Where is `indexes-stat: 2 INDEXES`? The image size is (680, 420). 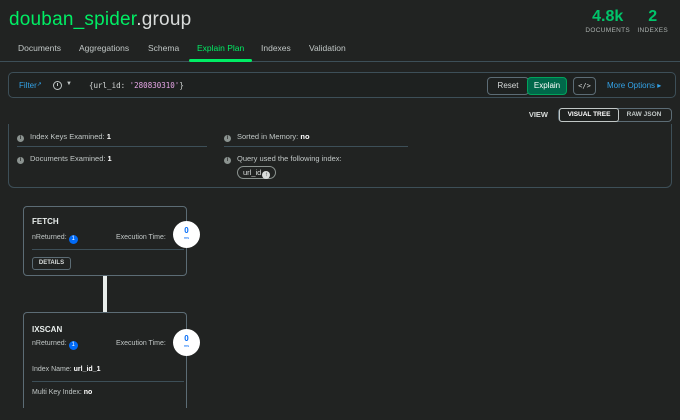 indexes-stat: 2 INDEXES is located at coordinates (652, 21).